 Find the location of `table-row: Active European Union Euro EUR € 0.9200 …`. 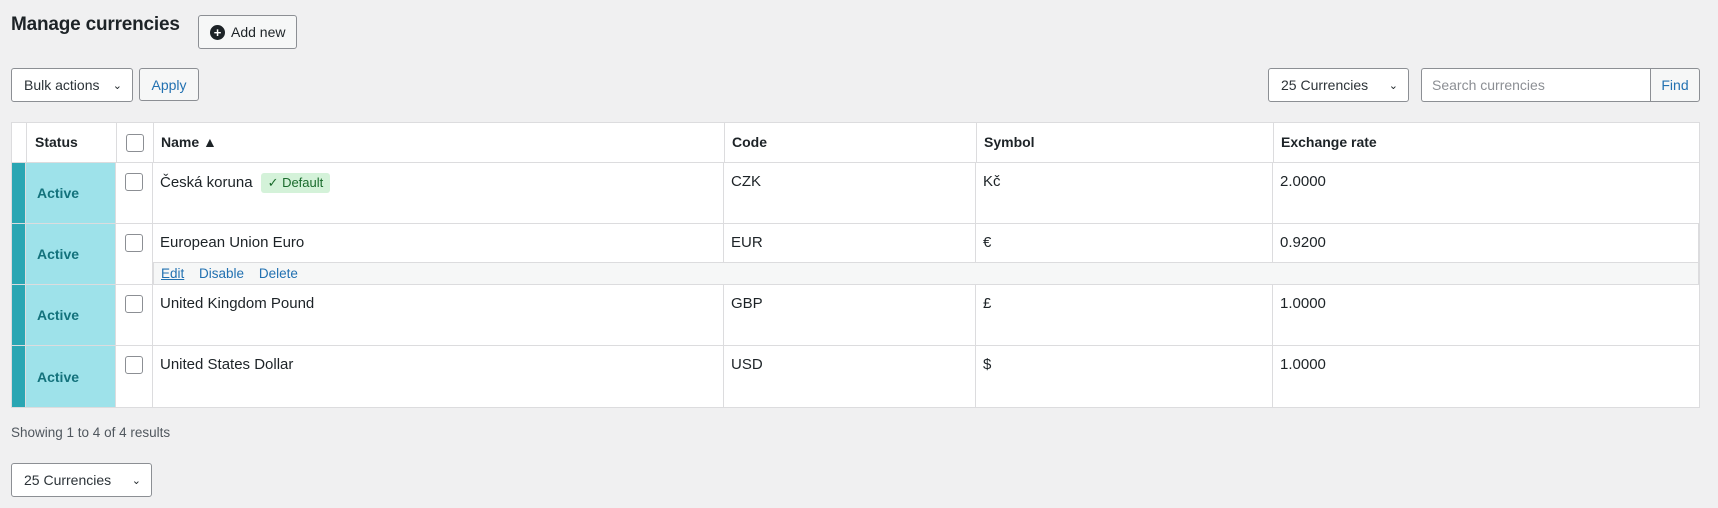

table-row: Active European Union Euro EUR € 0.9200 … is located at coordinates (855, 254).